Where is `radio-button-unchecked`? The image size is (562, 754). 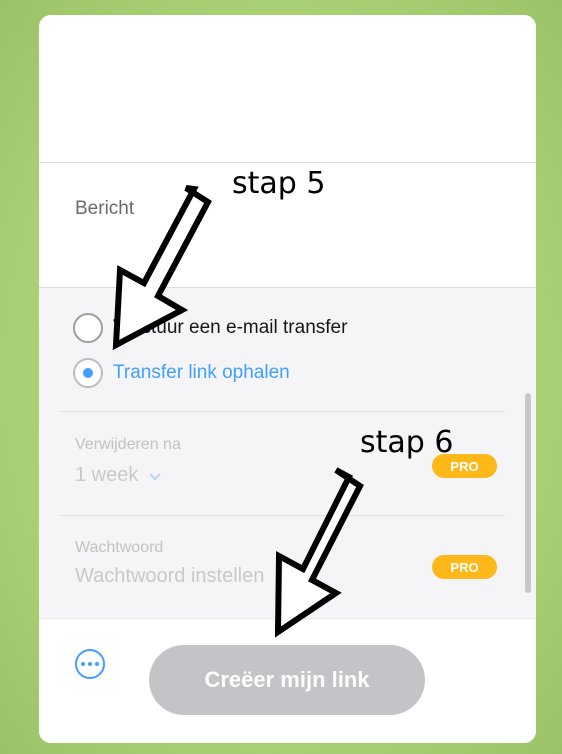 radio-button-unchecked is located at coordinates (88, 328).